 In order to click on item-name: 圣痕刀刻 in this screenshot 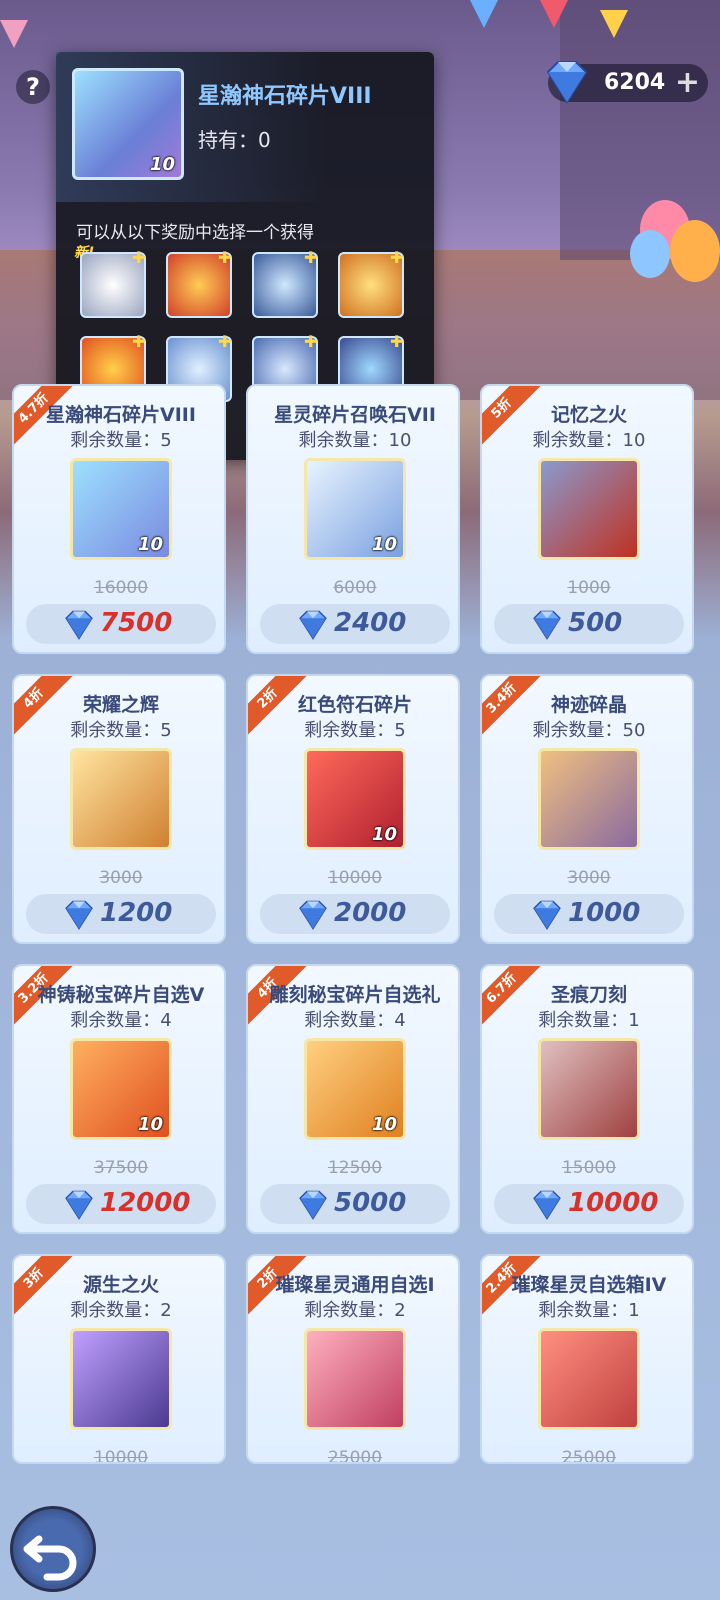, I will do `click(588, 995)`.